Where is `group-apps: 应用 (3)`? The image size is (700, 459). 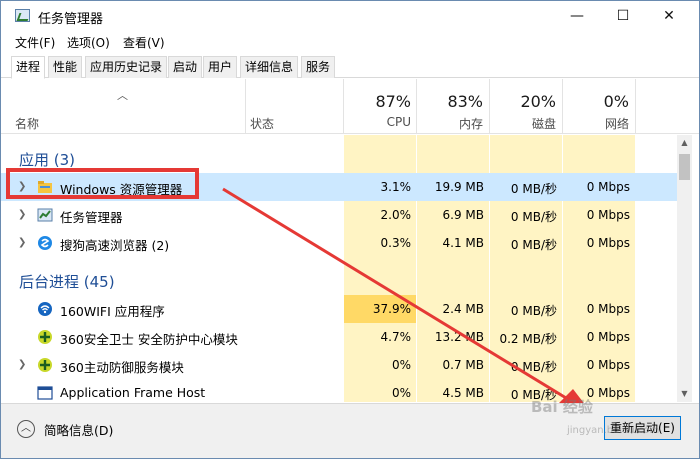 group-apps: 应用 (3) is located at coordinates (47, 159).